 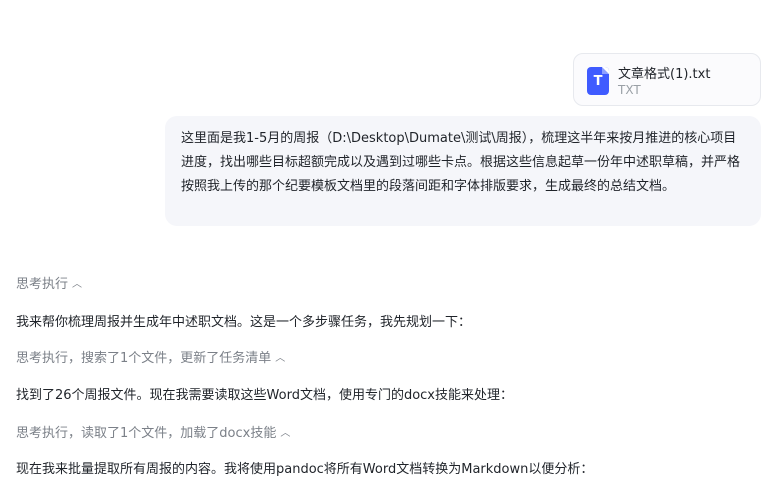 I want to click on attachment-file-name: 文章格式(1).txt, so click(x=664, y=74).